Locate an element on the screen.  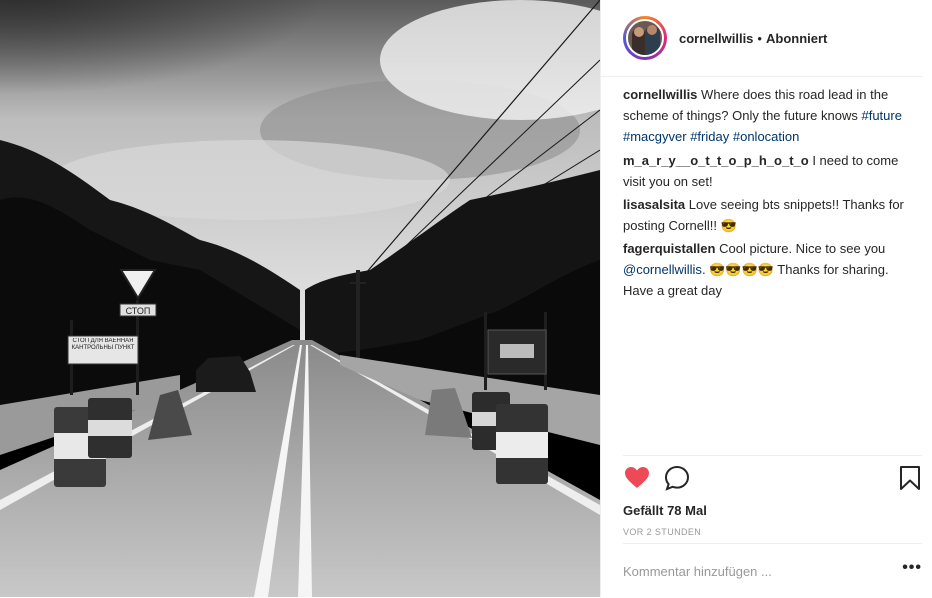
header-username: cornellwillis is located at coordinates (716, 38).